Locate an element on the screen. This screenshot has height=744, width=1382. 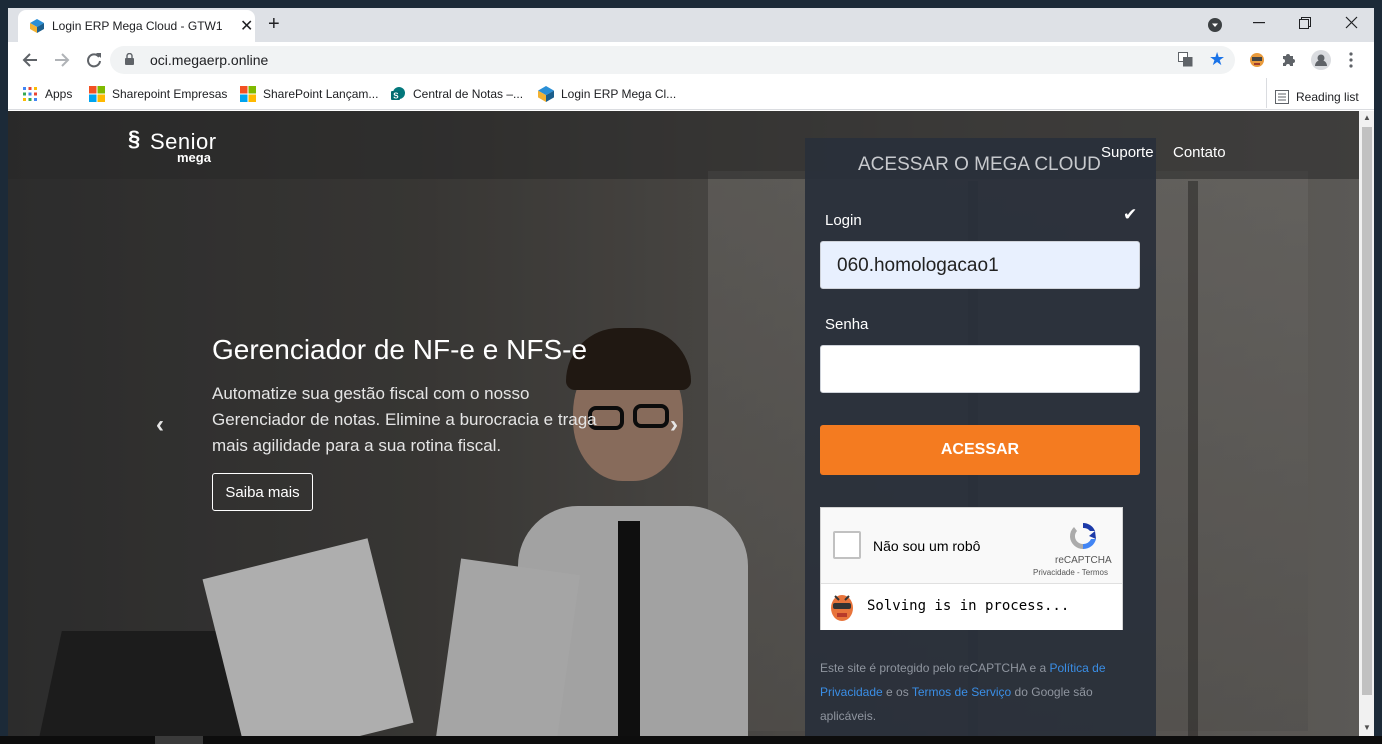
new-tab-button: + is located at coordinates (274, 24).